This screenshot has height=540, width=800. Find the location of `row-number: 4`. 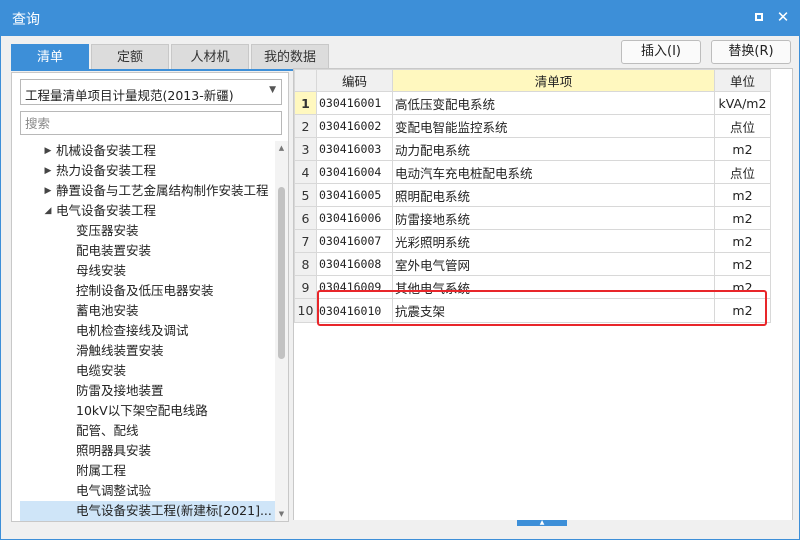

row-number: 4 is located at coordinates (305, 172).